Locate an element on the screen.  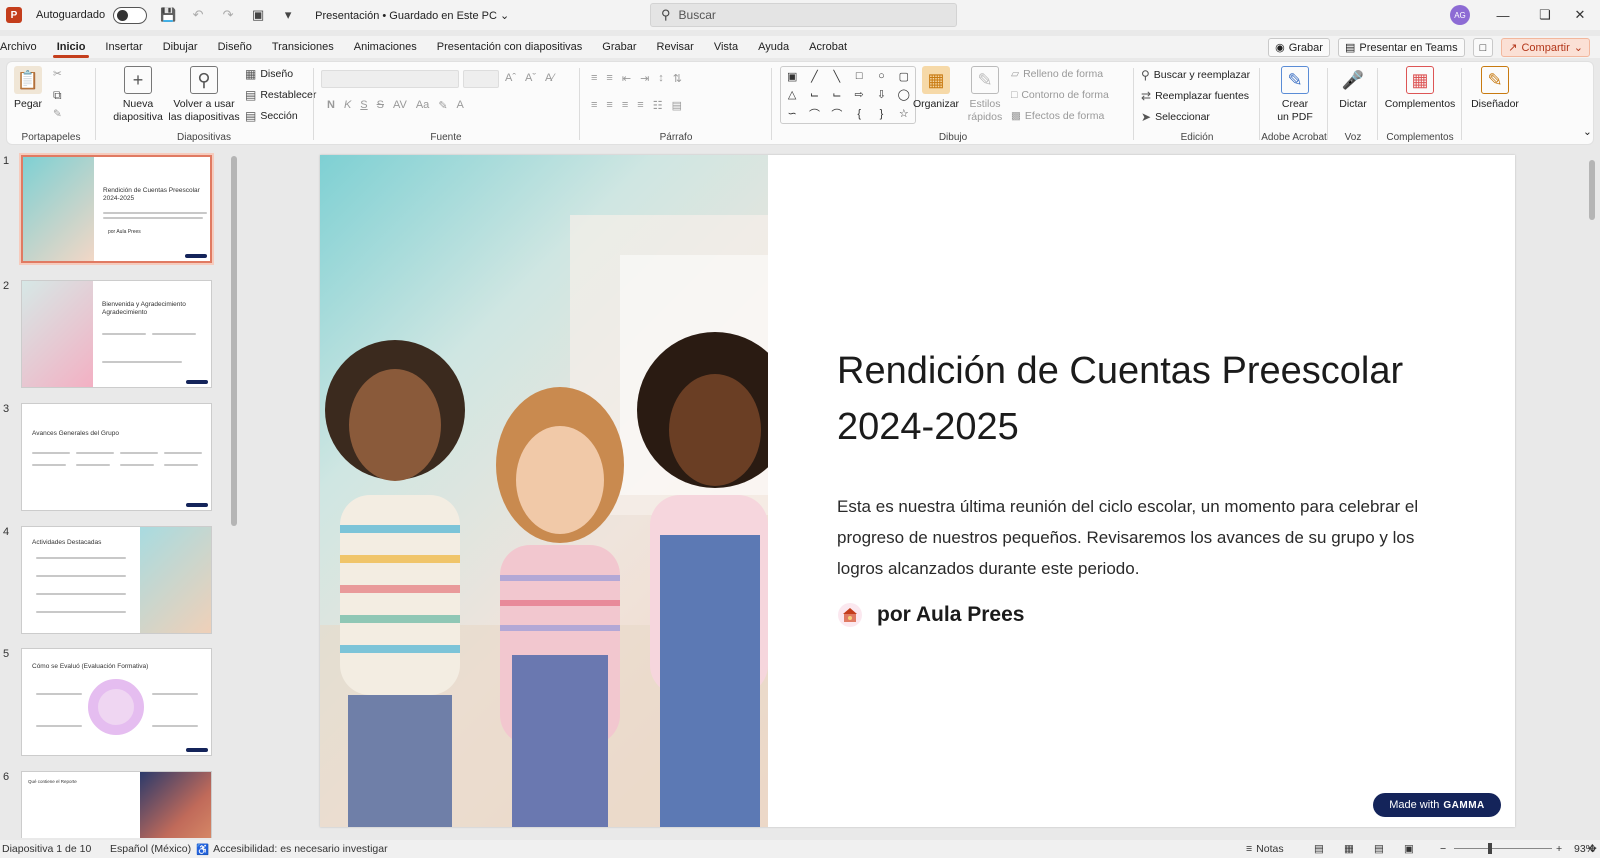
format-painter-icon: ✎ is located at coordinates (57, 114).